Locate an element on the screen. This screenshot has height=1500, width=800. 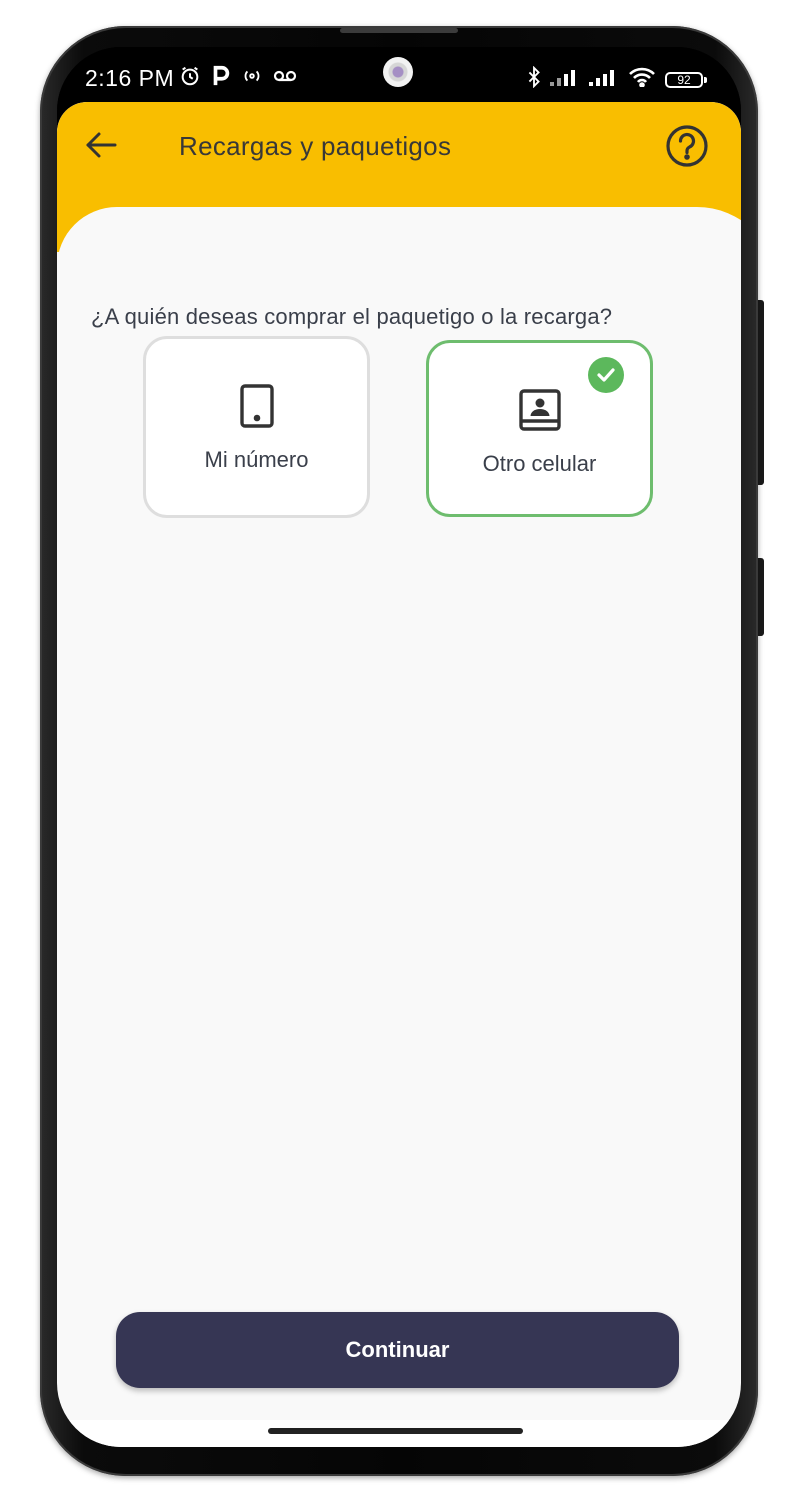
front-camera is located at coordinates (398, 72).